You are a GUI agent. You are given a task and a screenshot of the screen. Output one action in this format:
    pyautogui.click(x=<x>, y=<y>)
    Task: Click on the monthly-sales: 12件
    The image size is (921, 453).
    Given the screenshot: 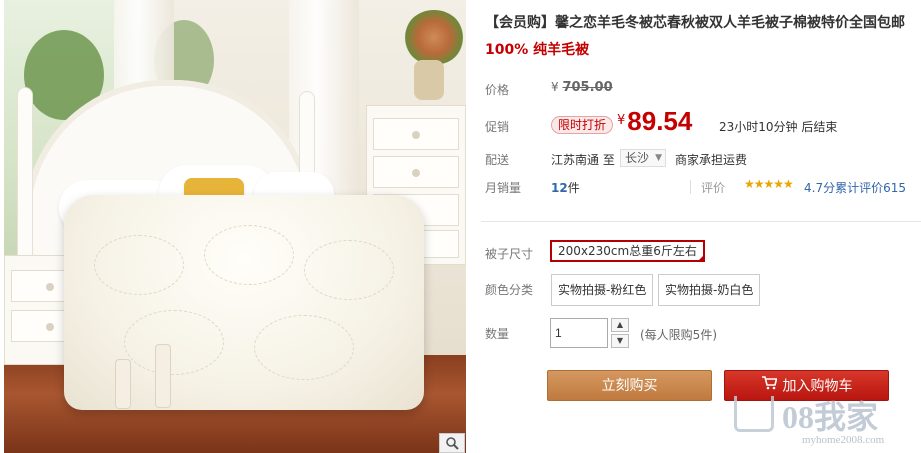 What is the action you would take?
    pyautogui.click(x=565, y=187)
    